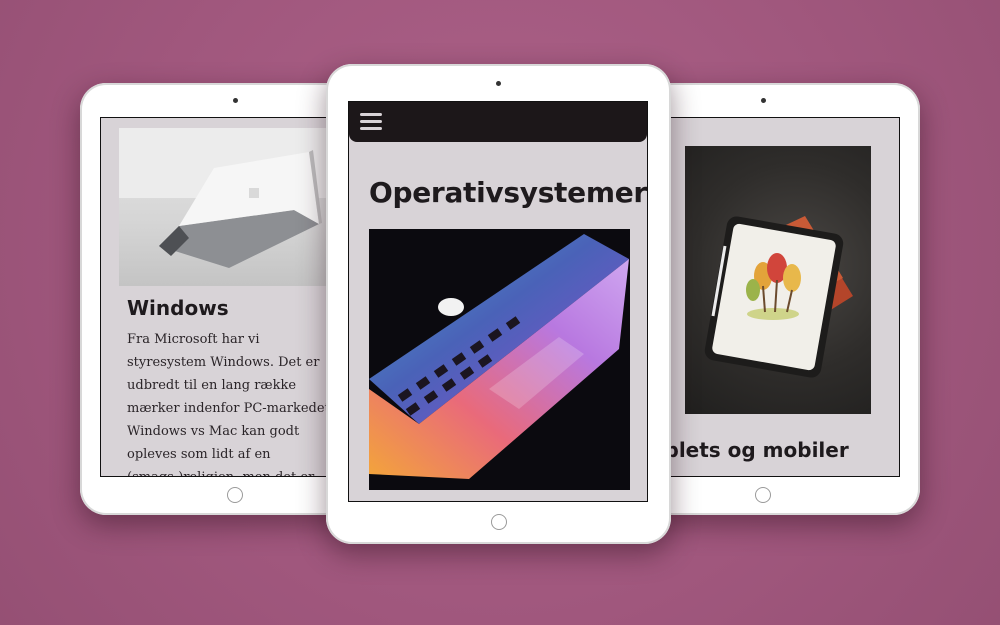 This screenshot has width=1000, height=625. What do you see at coordinates (508, 192) in the screenshot?
I see `page-title: Operativsystemer` at bounding box center [508, 192].